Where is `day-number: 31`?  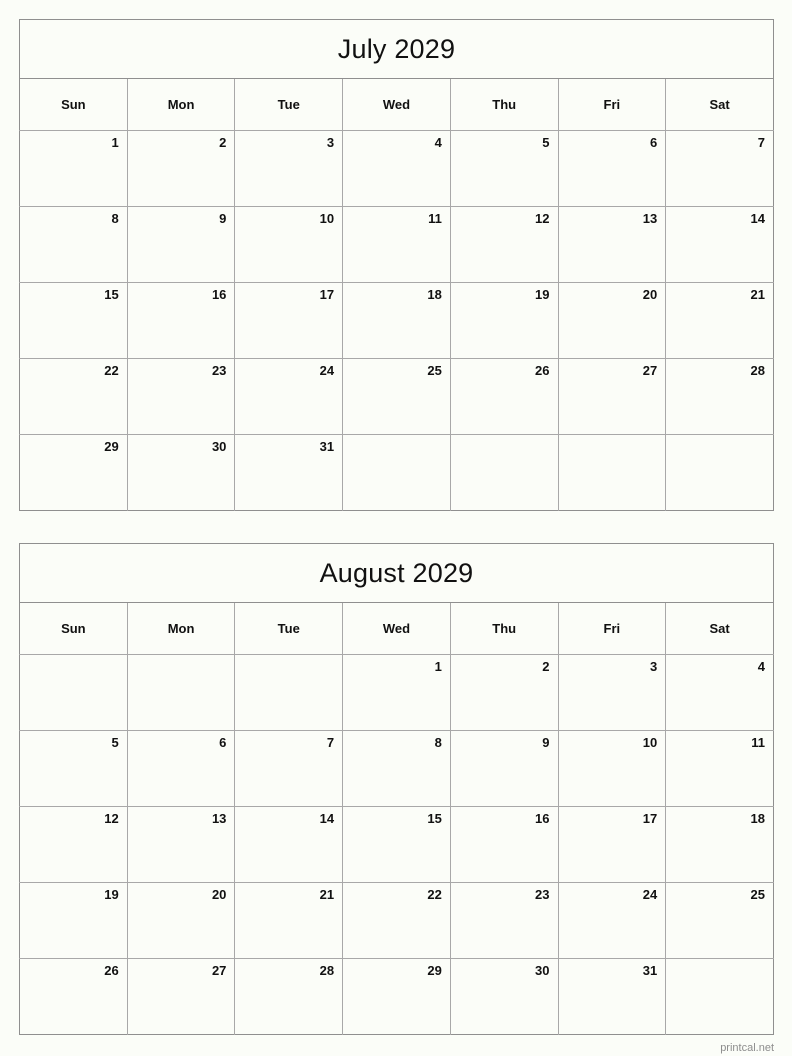
day-number: 31 is located at coordinates (327, 446).